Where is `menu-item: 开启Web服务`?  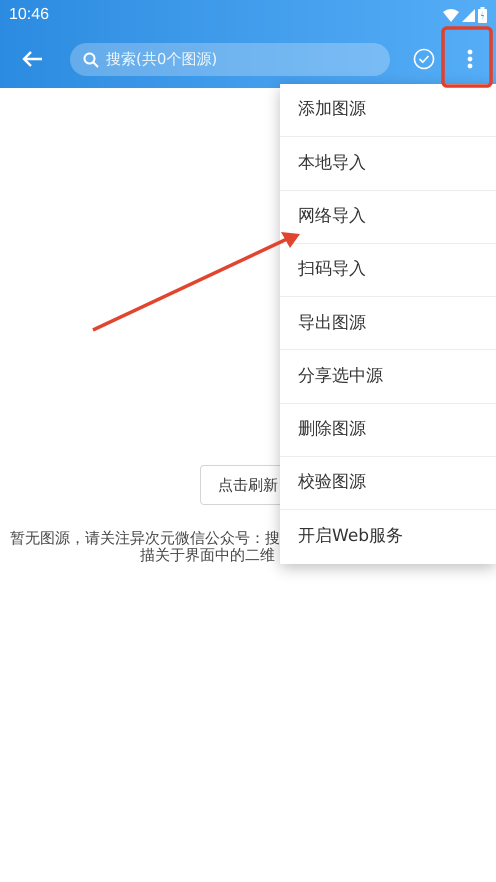 menu-item: 开启Web服务 is located at coordinates (388, 537).